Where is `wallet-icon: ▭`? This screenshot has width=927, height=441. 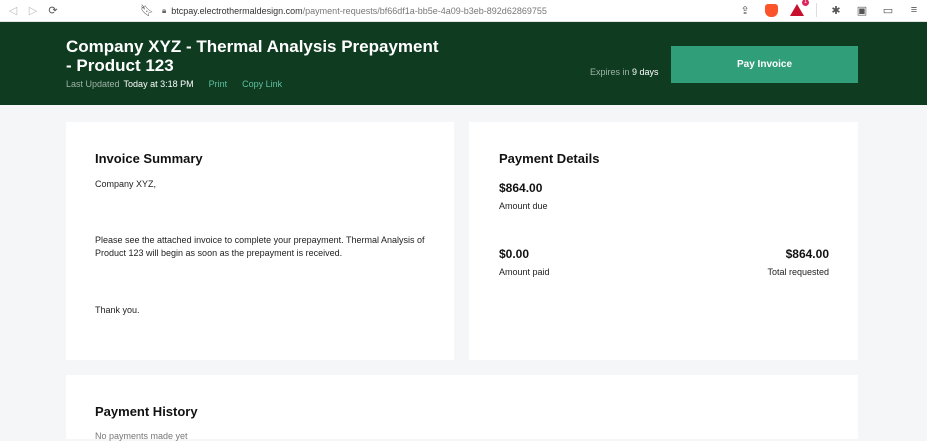 wallet-icon: ▭ is located at coordinates (888, 10).